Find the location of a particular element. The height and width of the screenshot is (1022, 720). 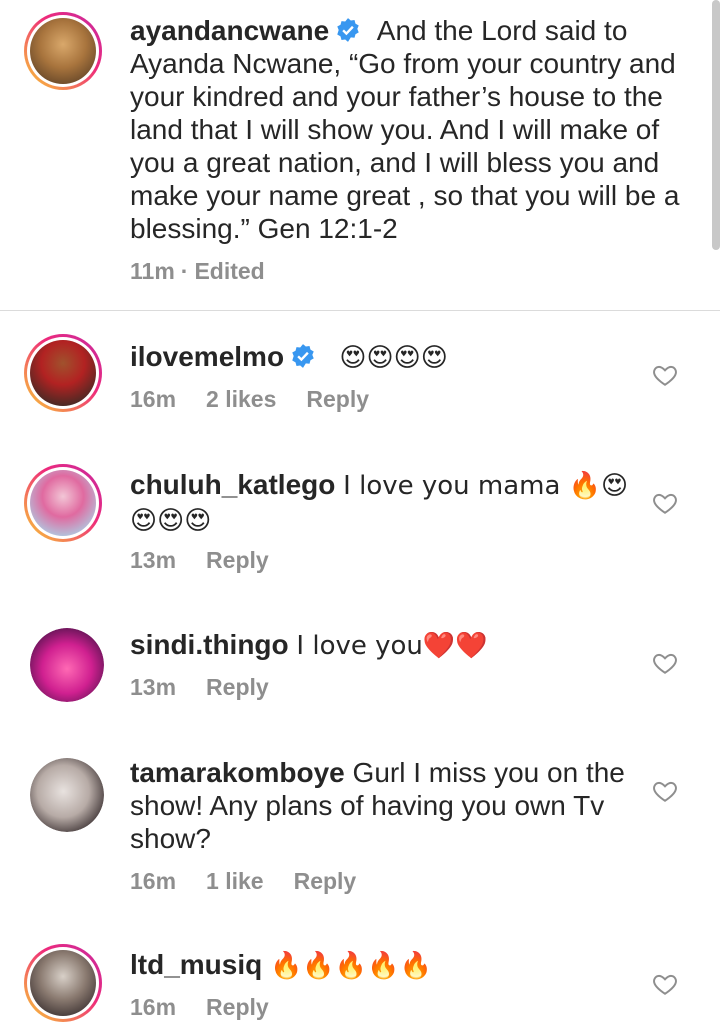

comment-username: chuluh_katlego is located at coordinates (232, 484).